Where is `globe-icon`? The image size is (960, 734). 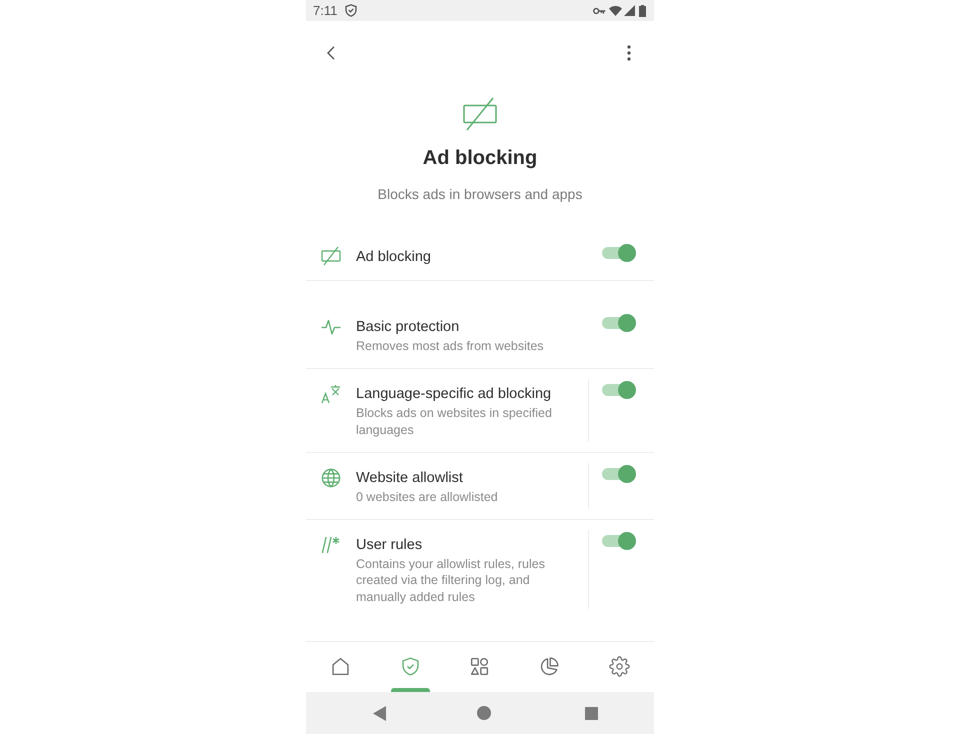
globe-icon is located at coordinates (331, 478).